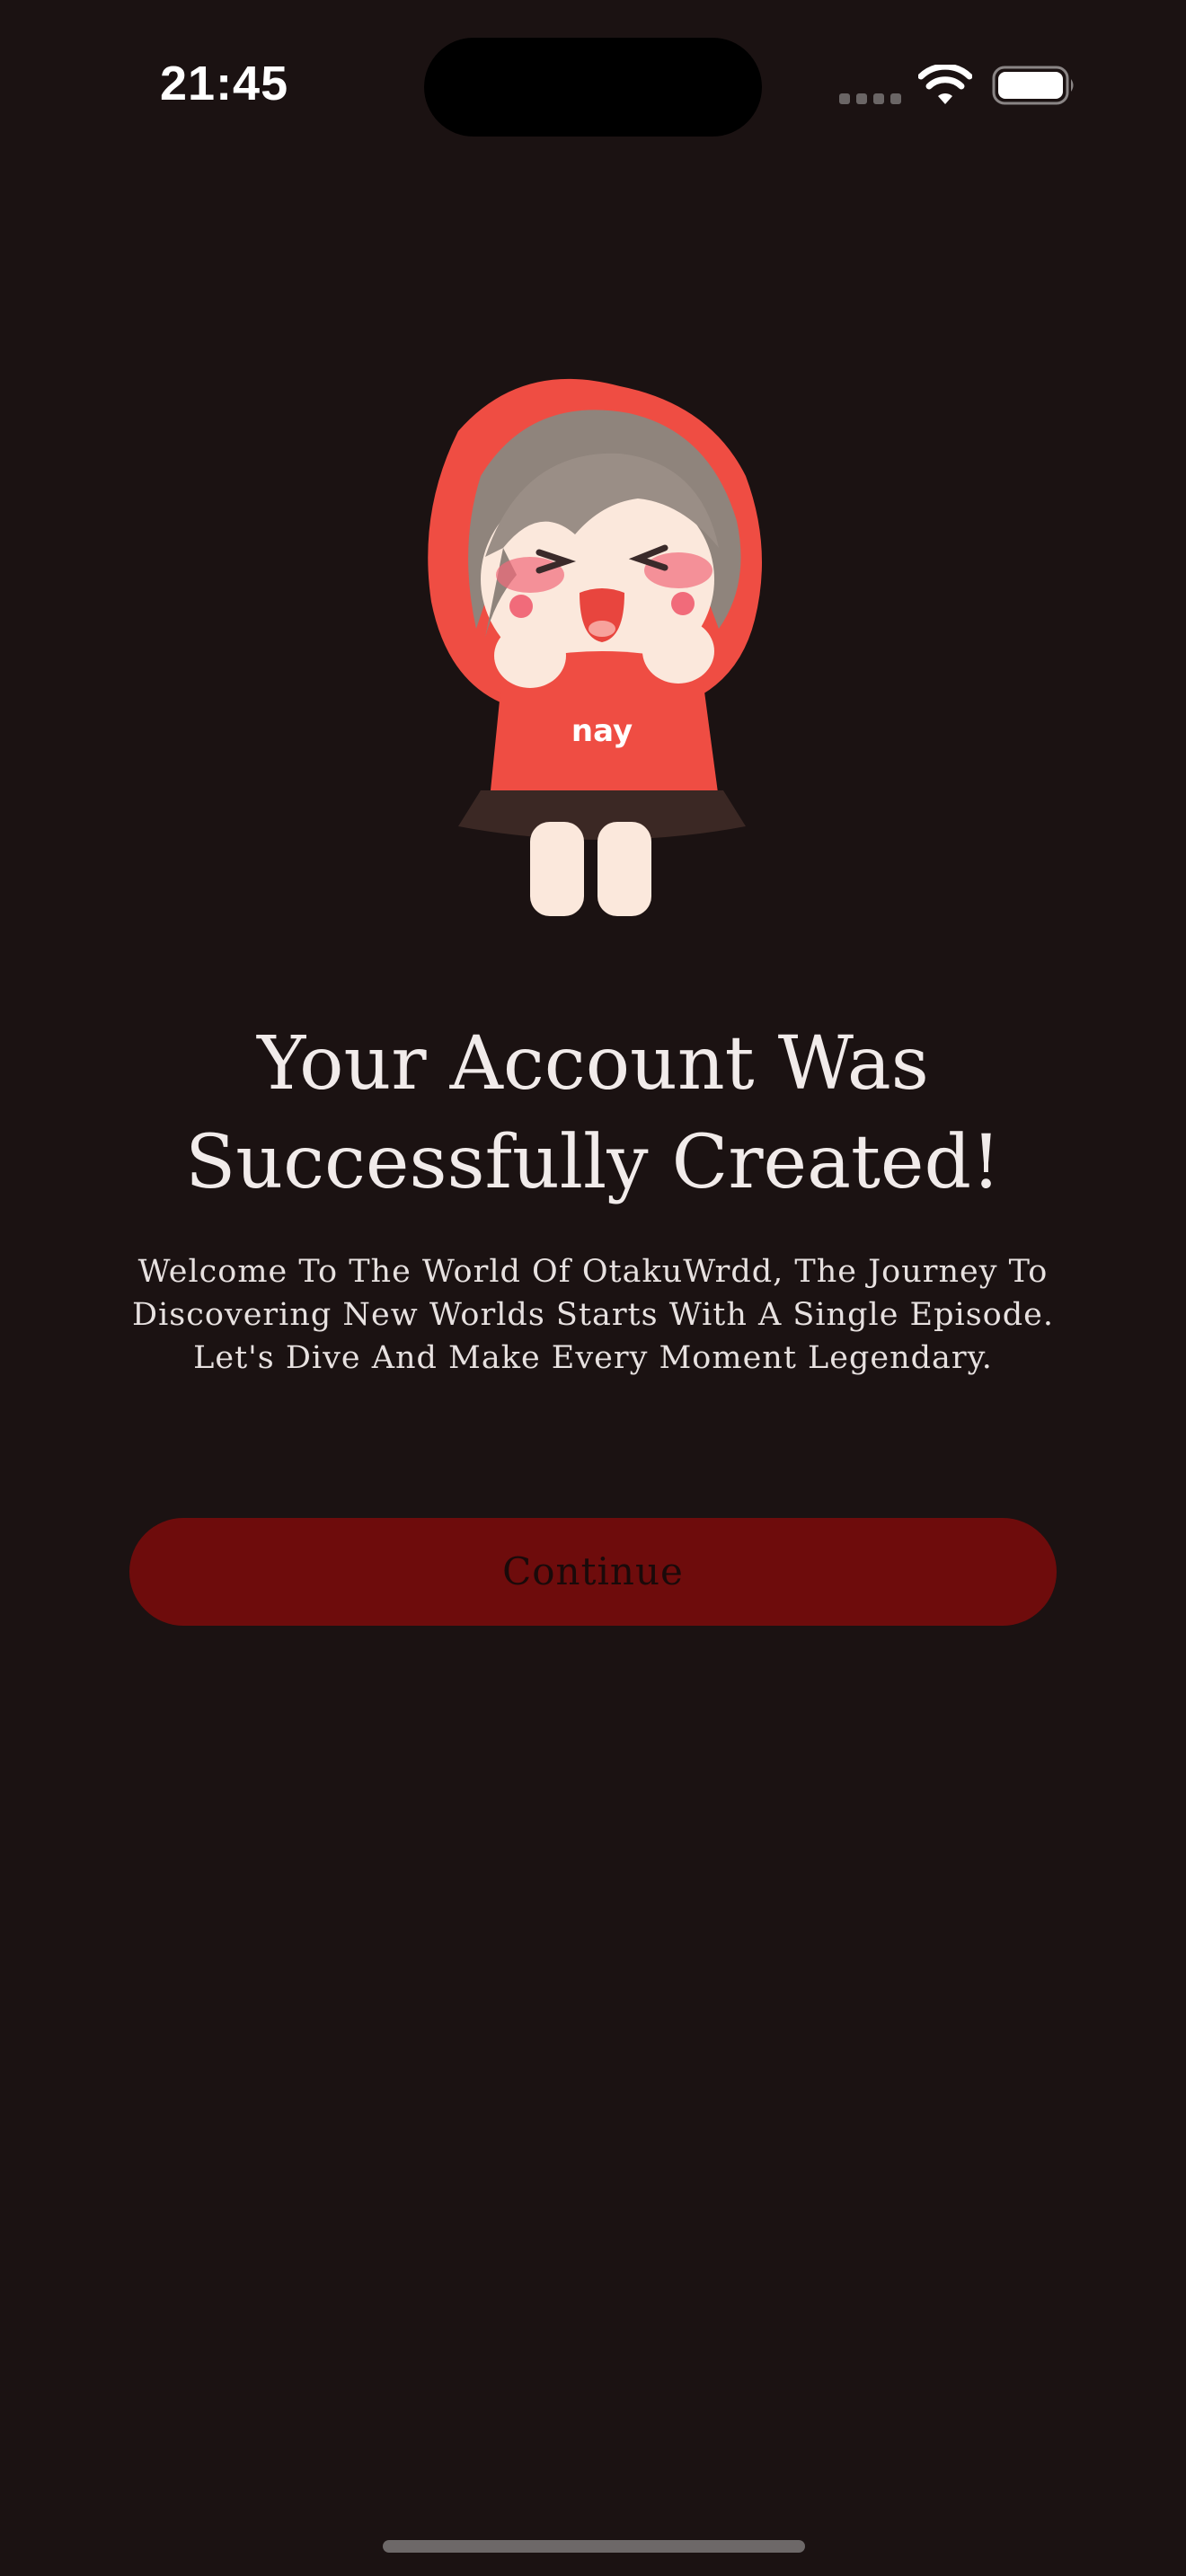 Image resolution: width=1186 pixels, height=2576 pixels. Describe the element at coordinates (593, 1572) in the screenshot. I see `continue-button: Continue` at that location.